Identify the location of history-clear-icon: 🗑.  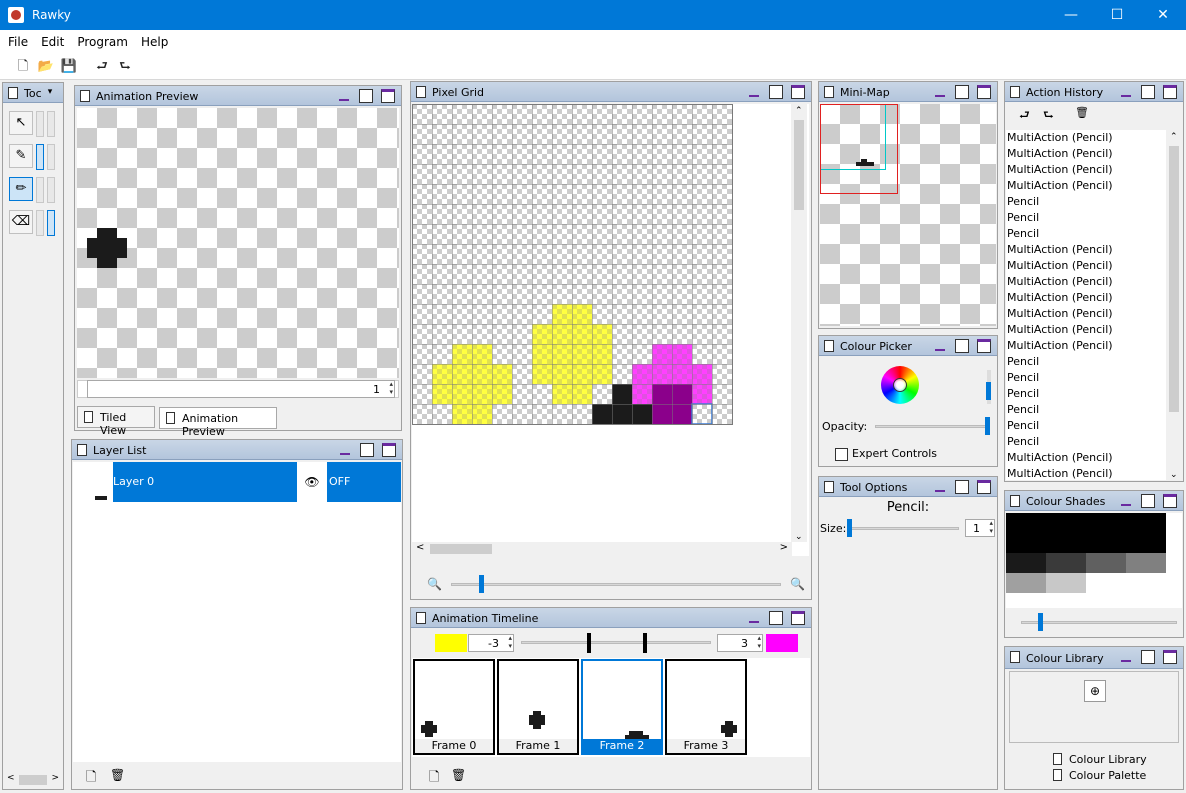
(1082, 112).